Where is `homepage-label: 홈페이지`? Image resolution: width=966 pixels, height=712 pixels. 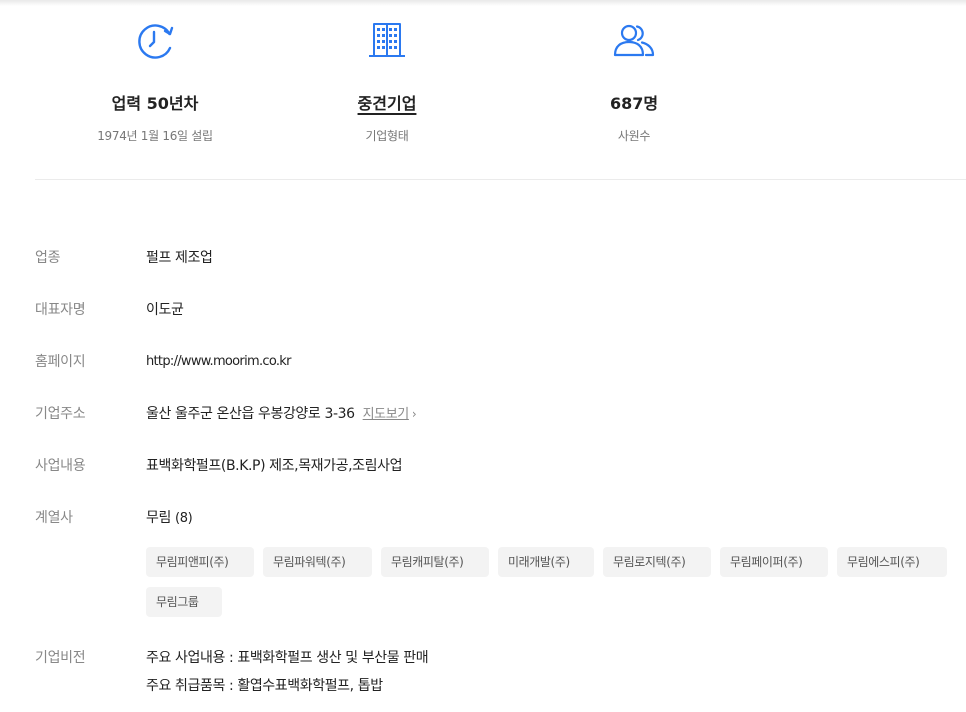 homepage-label: 홈페이지 is located at coordinates (60, 362).